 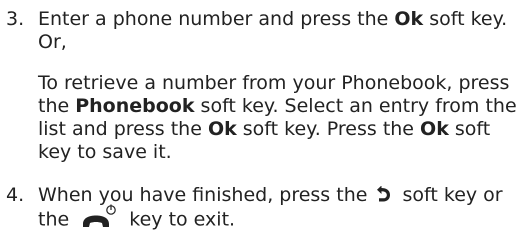 I want to click on step-3-text: Enter a phone number and press the, so click(x=216, y=19).